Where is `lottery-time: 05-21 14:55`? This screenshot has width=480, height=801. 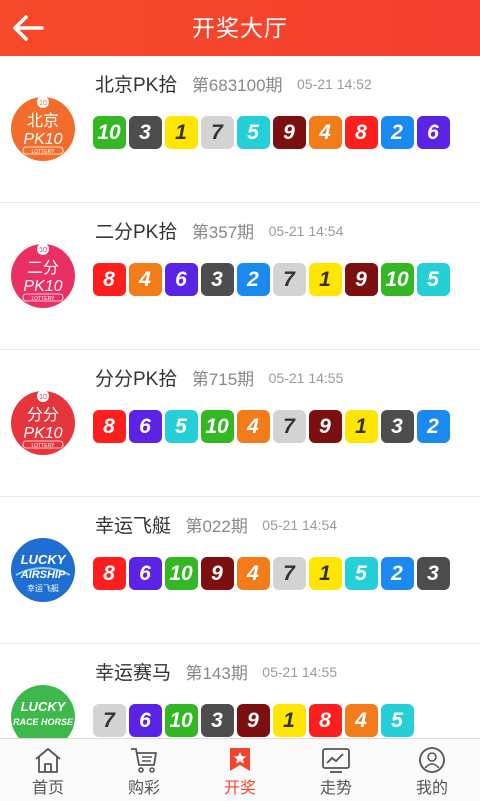 lottery-time: 05-21 14:55 is located at coordinates (306, 377).